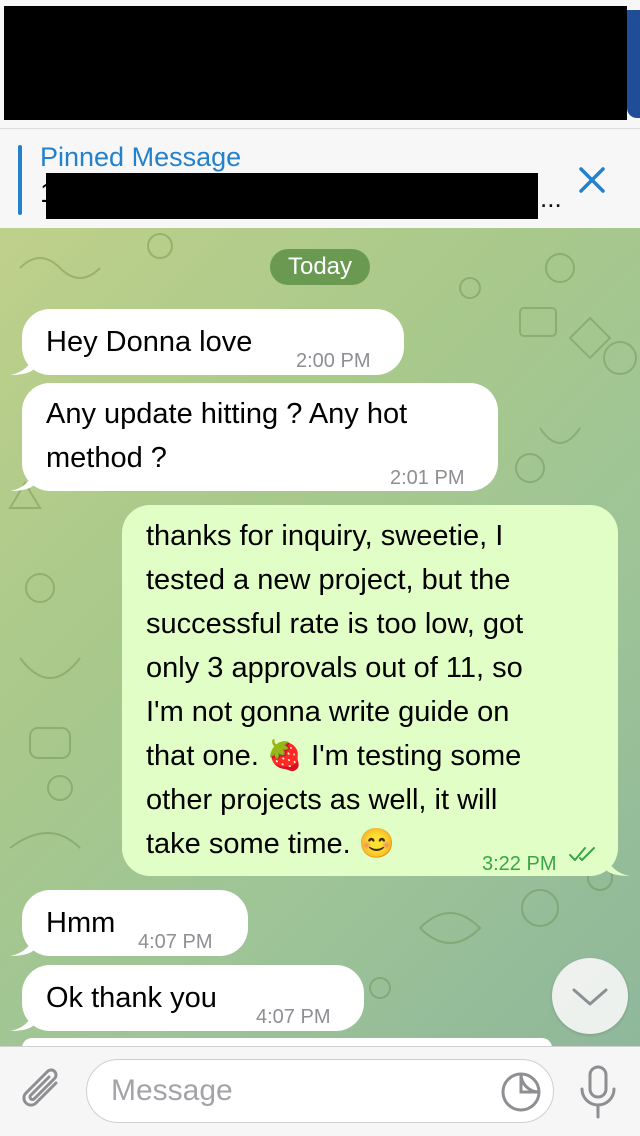  Describe the element at coordinates (427, 478) in the screenshot. I see `message-time: 2:01 PM` at that location.